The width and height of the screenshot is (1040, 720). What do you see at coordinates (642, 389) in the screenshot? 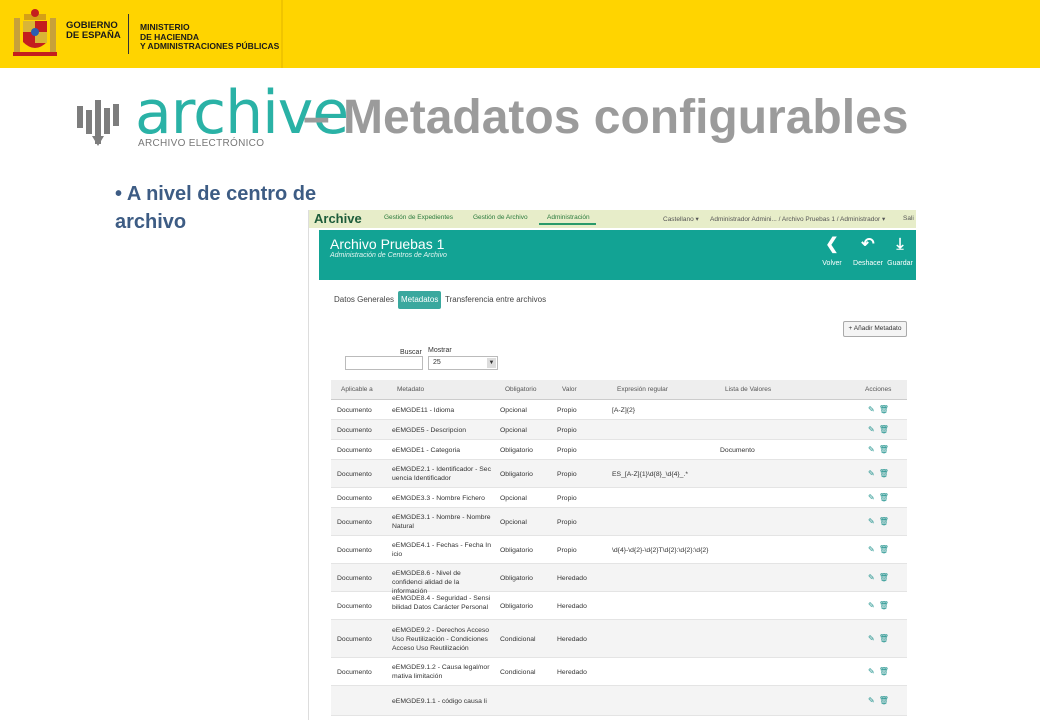
I see `col-expresion: Expresión regular` at bounding box center [642, 389].